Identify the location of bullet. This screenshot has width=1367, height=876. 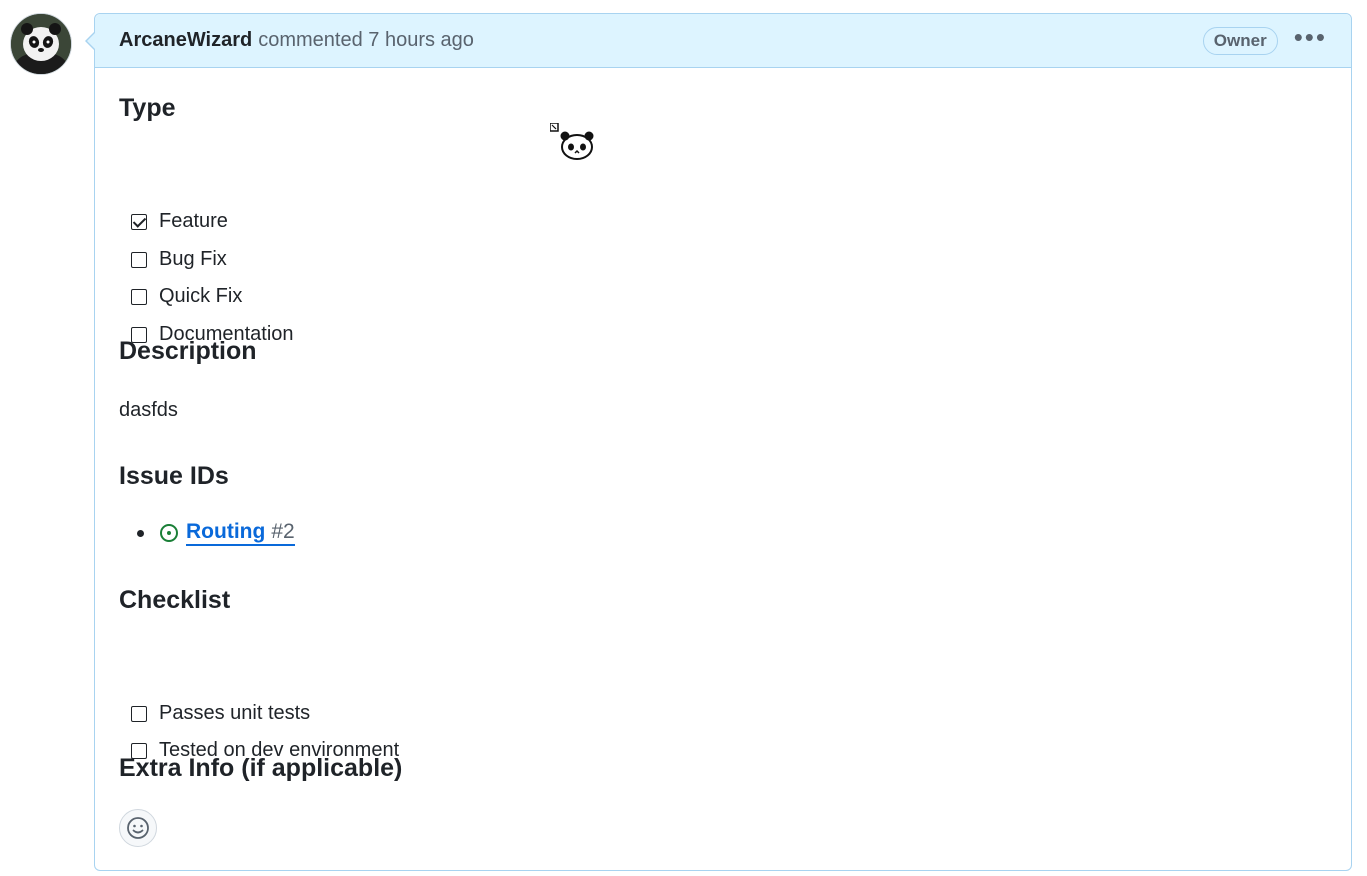
(140, 533).